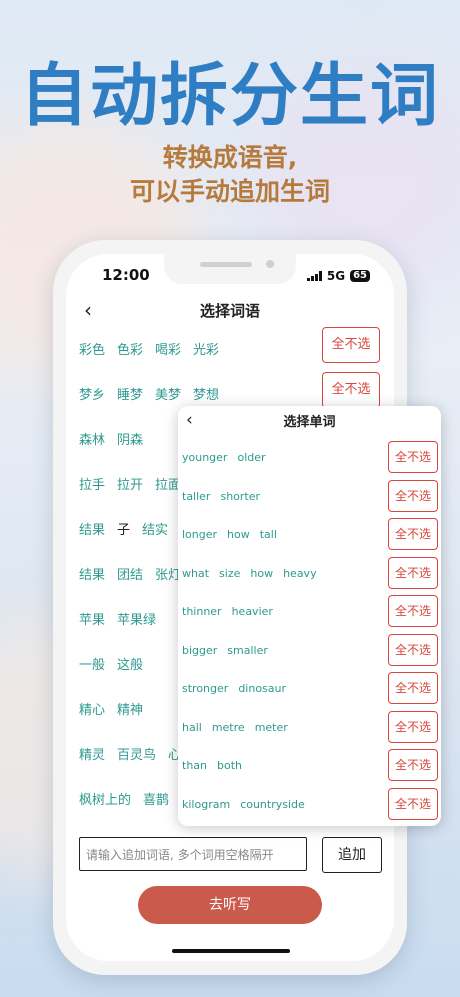 The width and height of the screenshot is (460, 997). What do you see at coordinates (155, 528) in the screenshot?
I see `word-item: 结实` at bounding box center [155, 528].